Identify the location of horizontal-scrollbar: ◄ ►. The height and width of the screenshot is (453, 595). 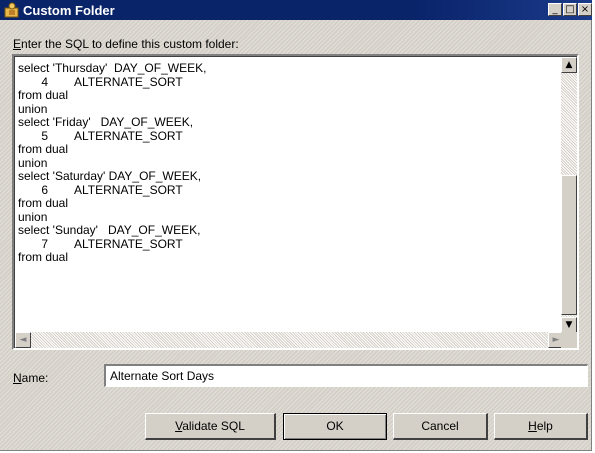
(289, 340).